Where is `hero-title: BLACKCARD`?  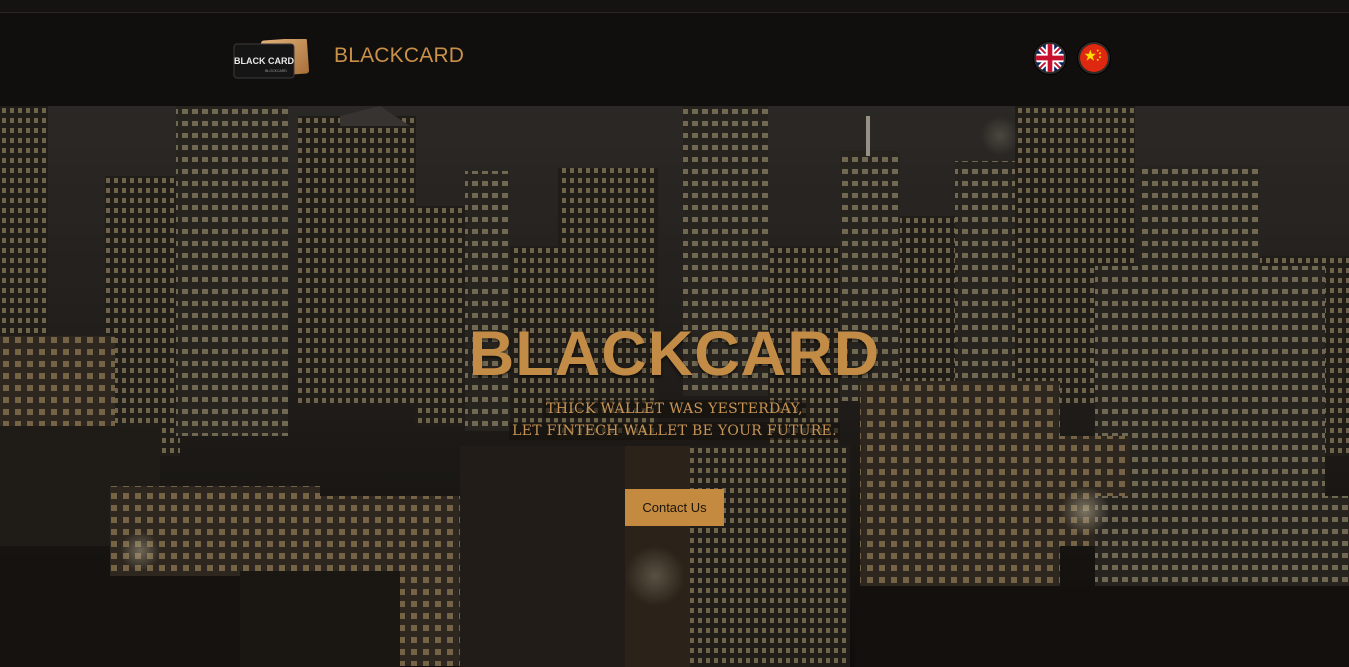
hero-title: BLACKCARD is located at coordinates (674, 354).